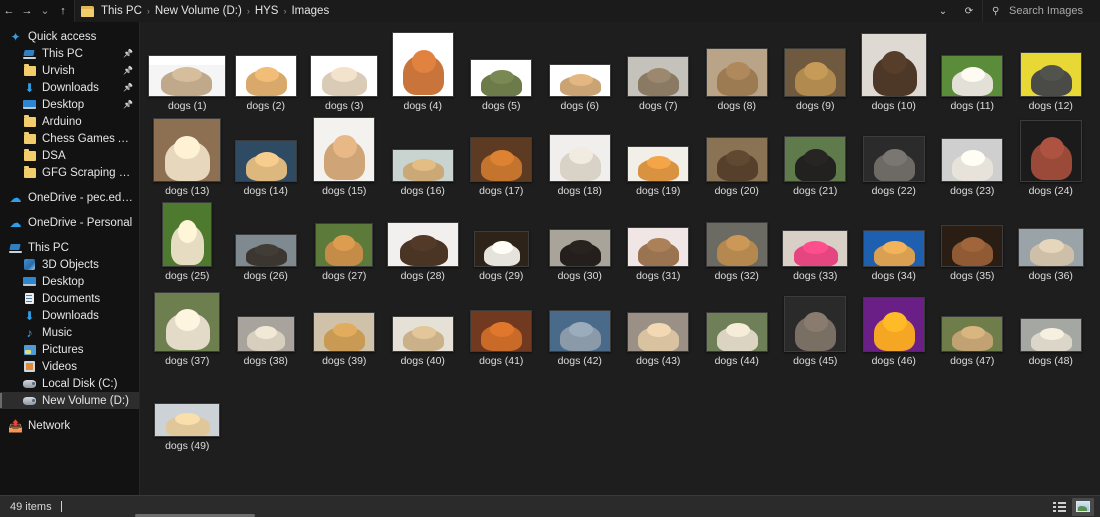 Image resolution: width=1100 pixels, height=517 pixels. Describe the element at coordinates (69, 332) in the screenshot. I see `sidebar-item-music: ♪ Music` at that location.